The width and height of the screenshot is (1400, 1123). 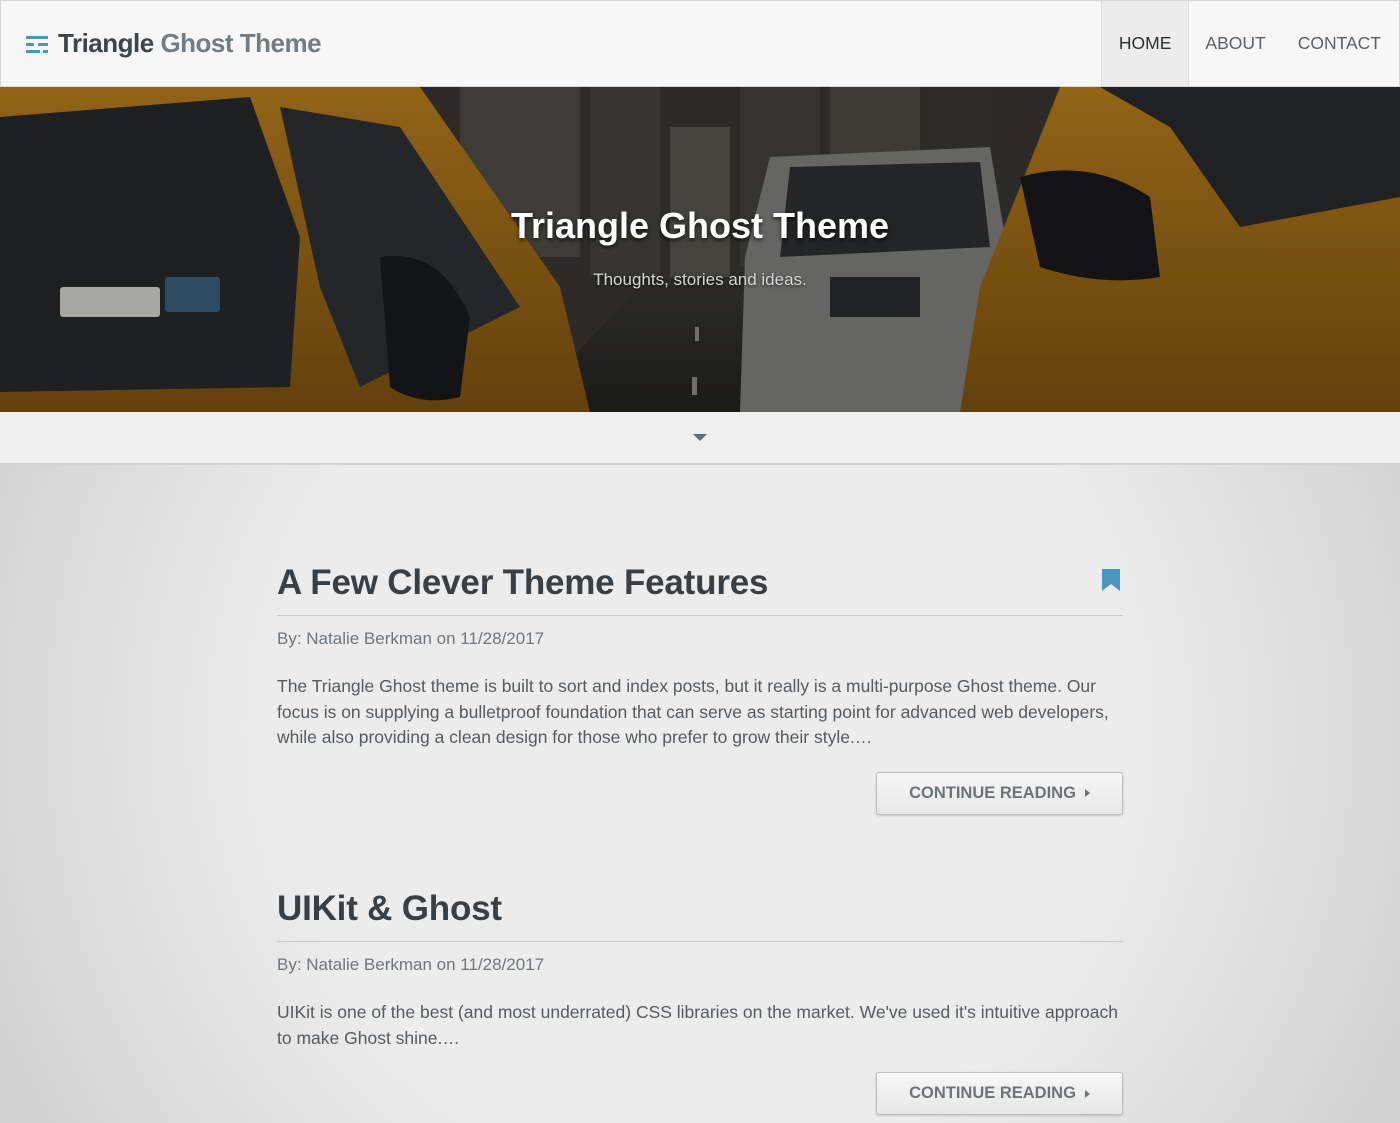 I want to click on main-nav: HOME ABOUT CONTACT, so click(x=1249, y=43).